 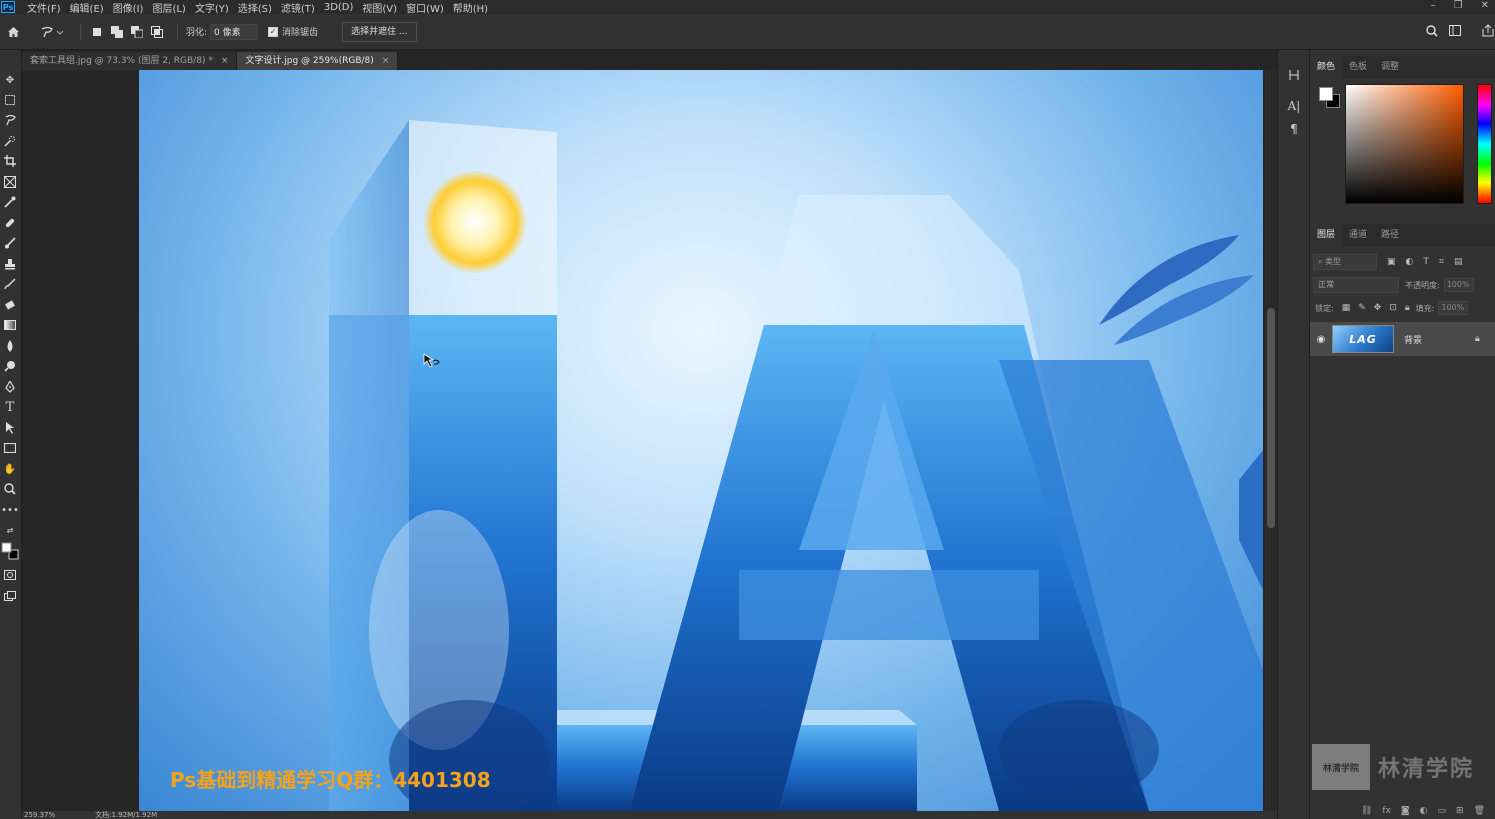 What do you see at coordinates (273, 31) in the screenshot?
I see `antialias-checkbox: ✓` at bounding box center [273, 31].